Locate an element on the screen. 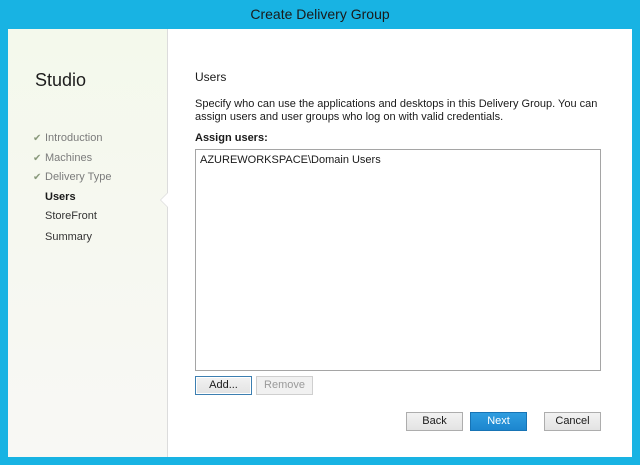 The height and width of the screenshot is (465, 640). step-users: Users is located at coordinates (54, 197).